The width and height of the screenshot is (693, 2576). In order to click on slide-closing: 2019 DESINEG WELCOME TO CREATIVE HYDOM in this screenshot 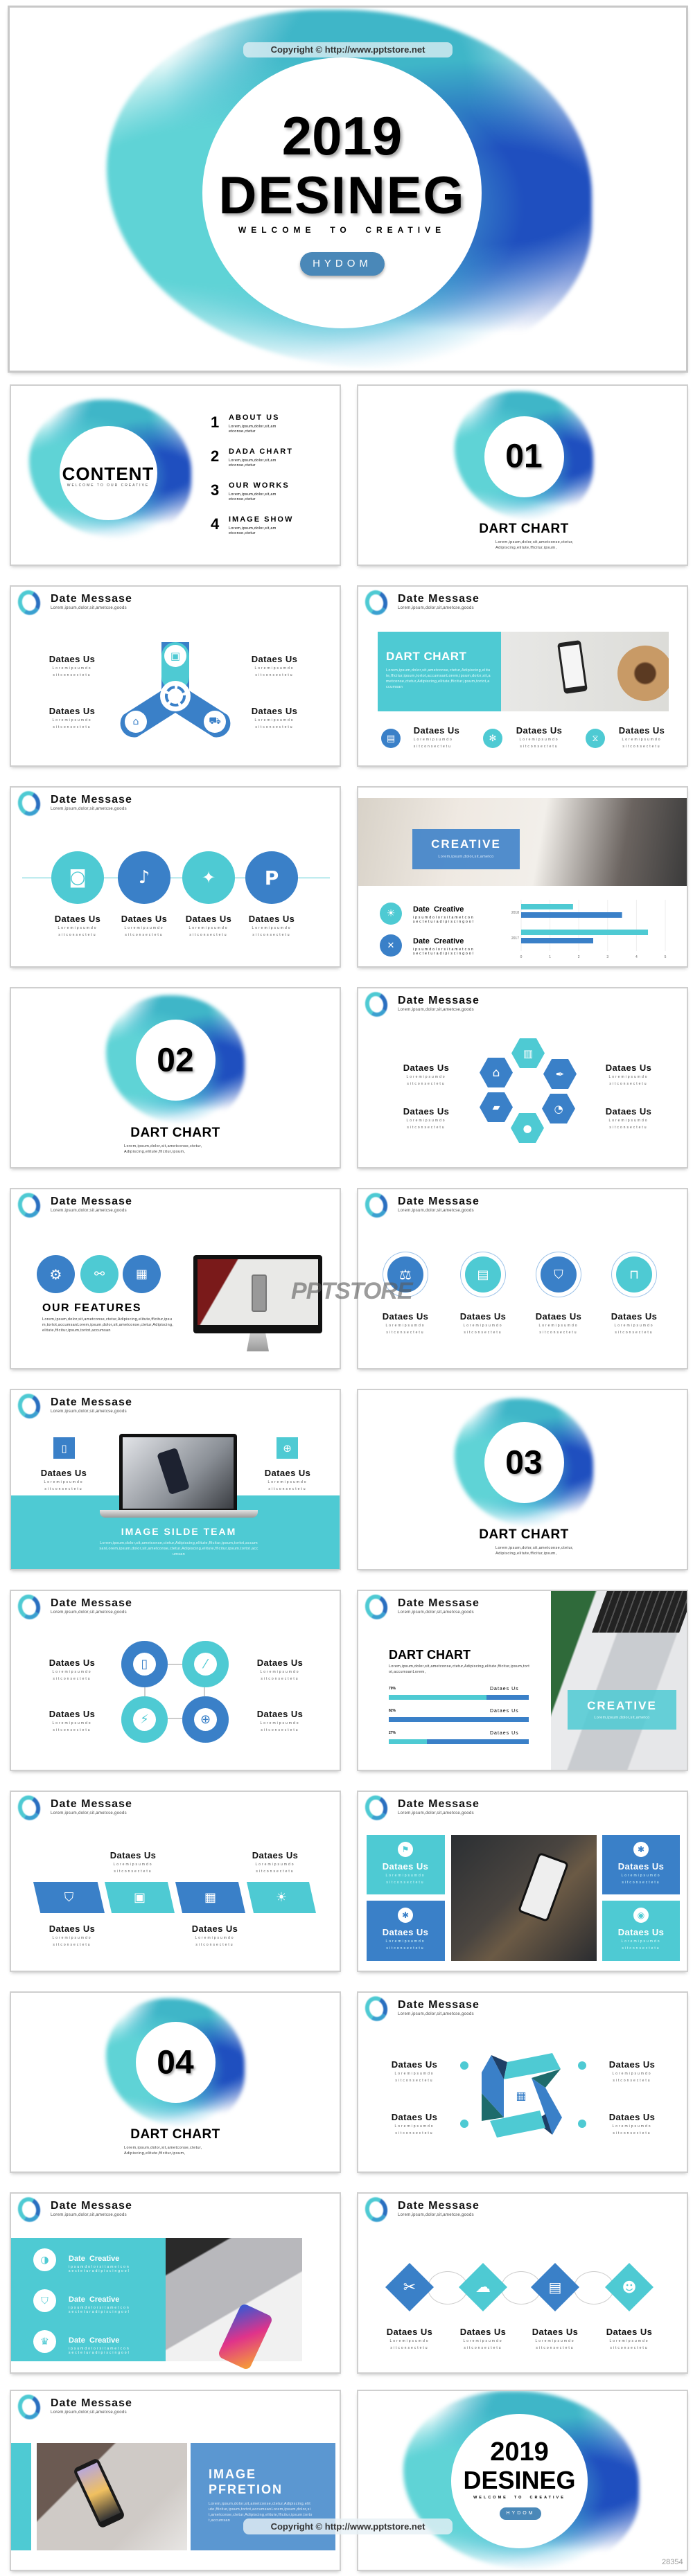, I will do `click(522, 2480)`.